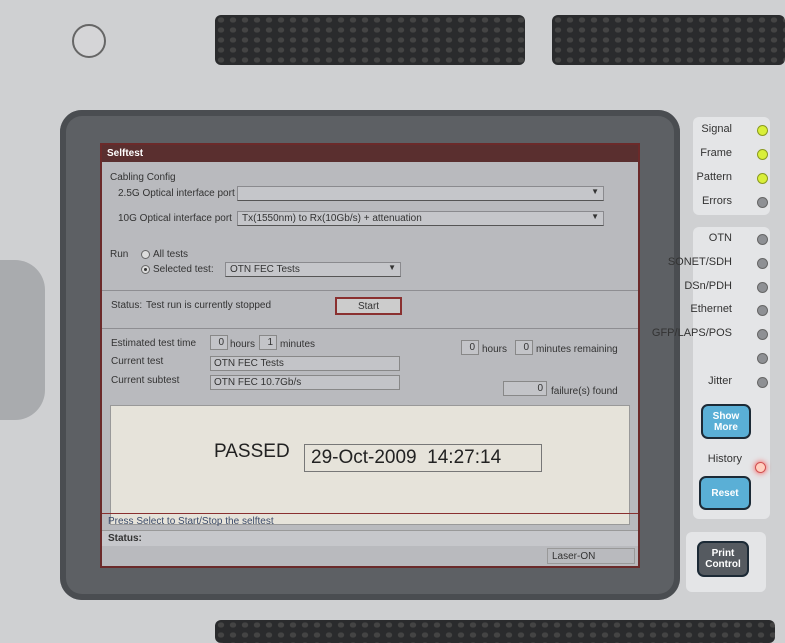  Describe the element at coordinates (175, 218) in the screenshot. I see `port-10g-label: 10G Optical interface port` at that location.